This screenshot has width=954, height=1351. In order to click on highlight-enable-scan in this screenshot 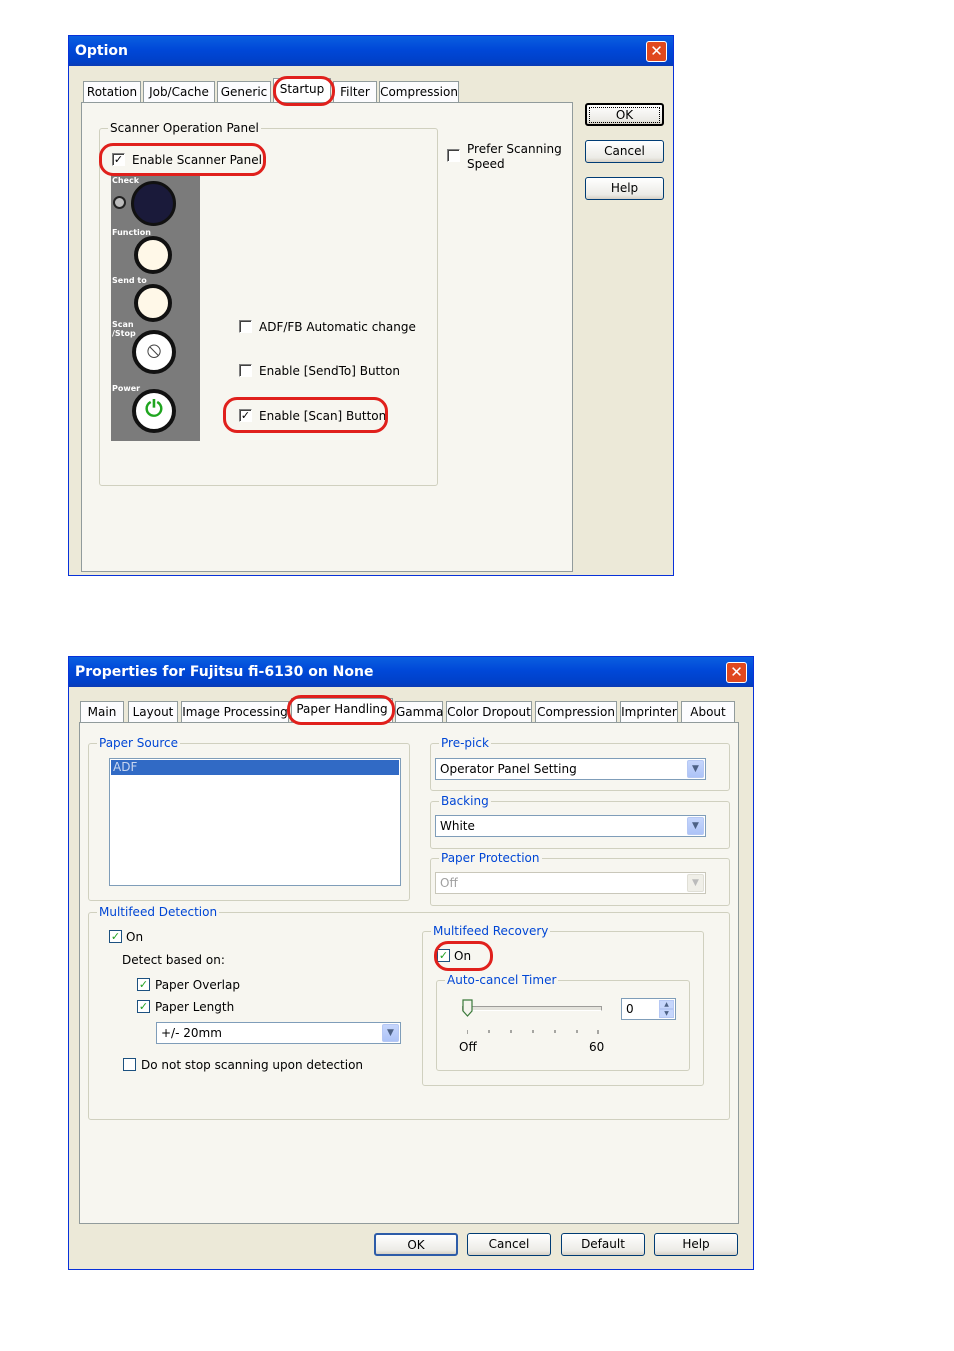, I will do `click(305, 415)`.